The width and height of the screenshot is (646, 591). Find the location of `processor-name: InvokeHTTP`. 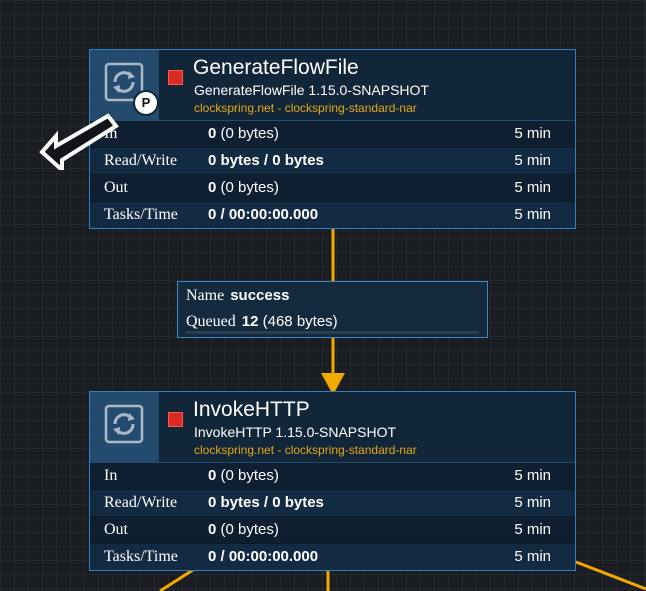

processor-name: InvokeHTTP is located at coordinates (251, 409).